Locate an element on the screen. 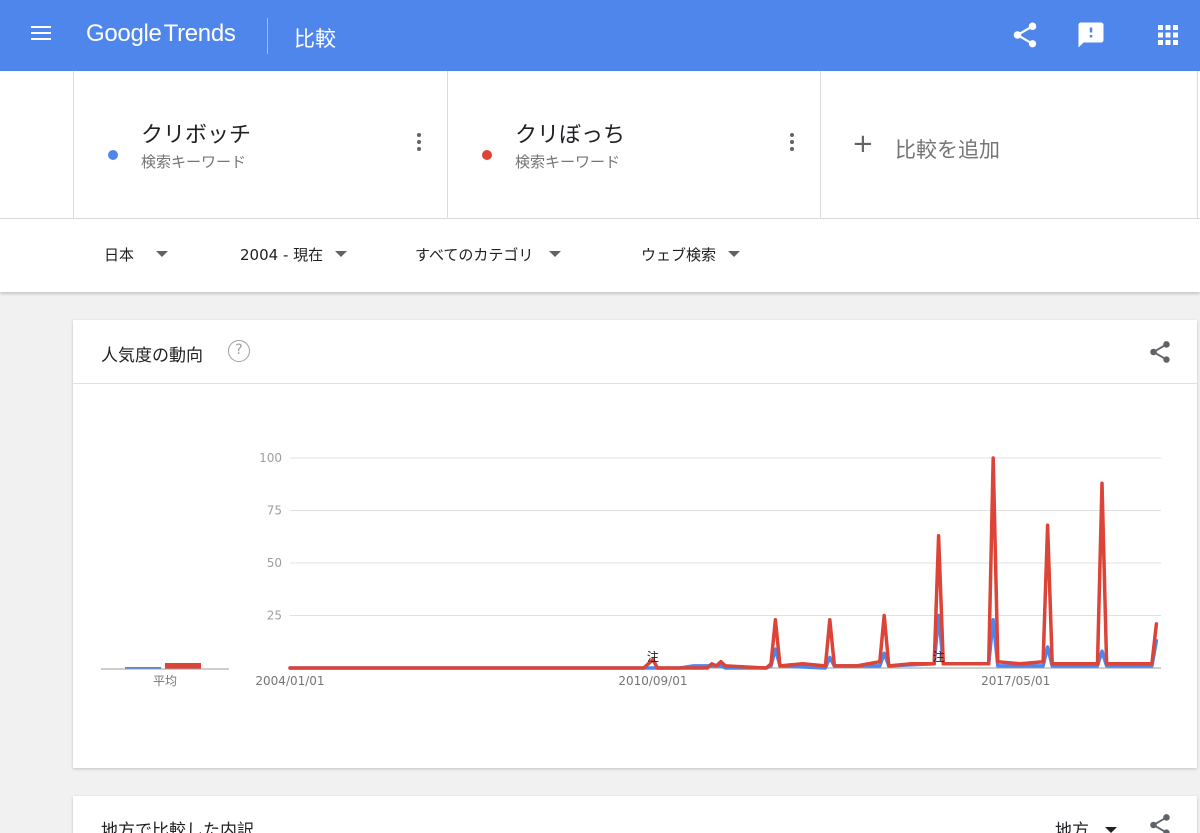 The image size is (1200, 833). add-compare-button: + 比較を追加 is located at coordinates (1009, 144).